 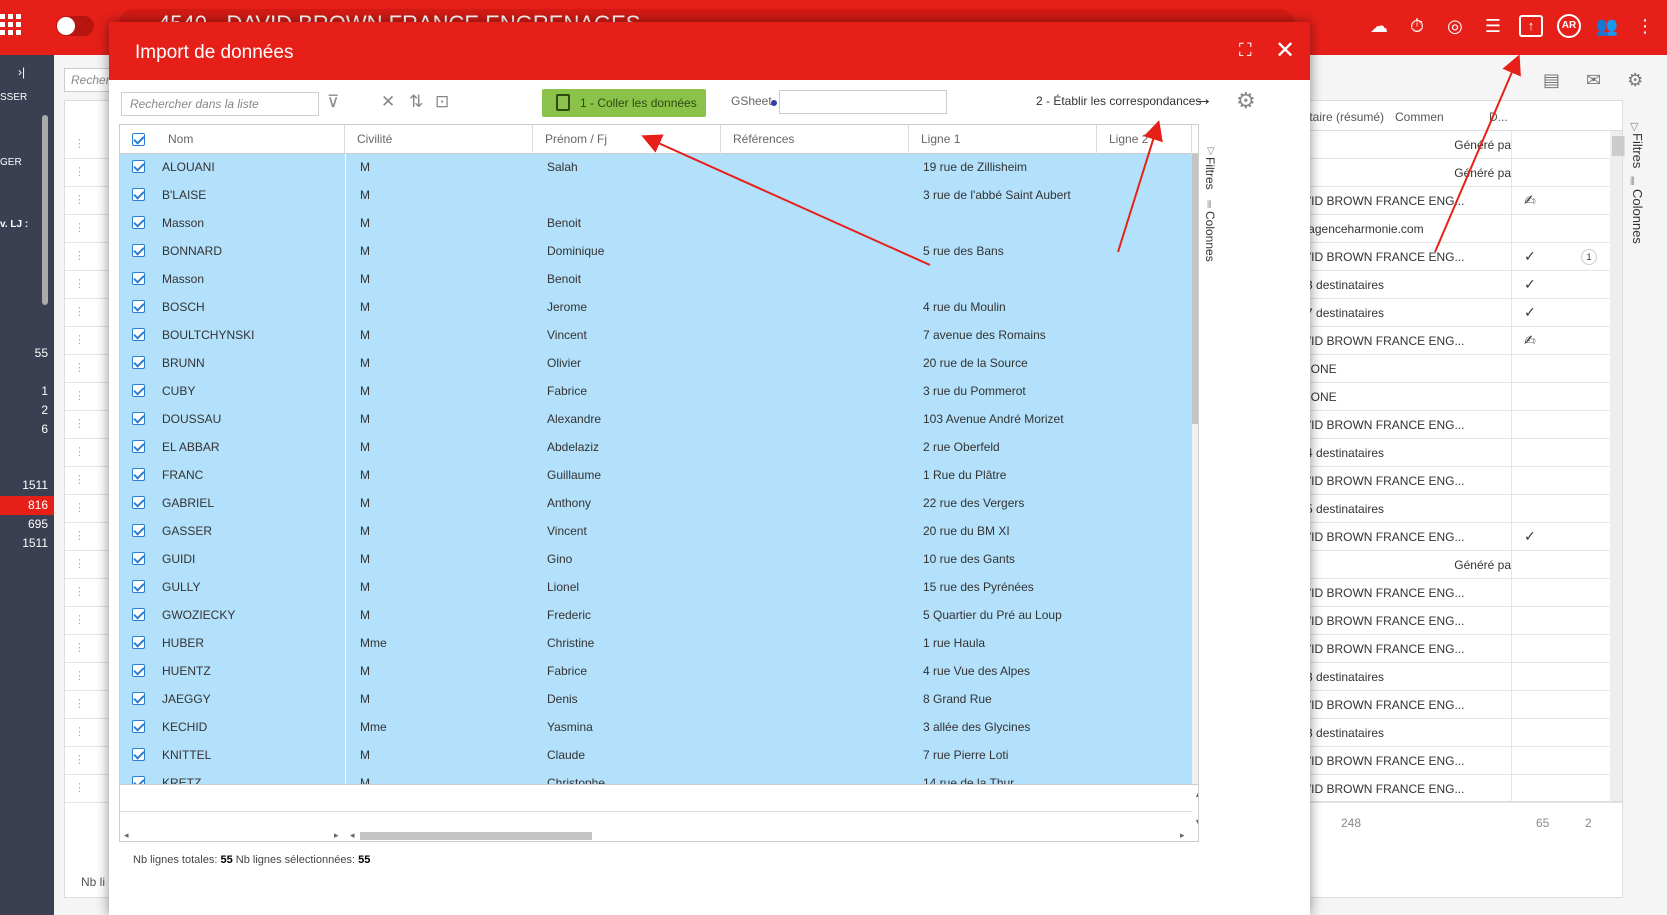 I want to click on sidebar-scrollbar, so click(x=45, y=210).